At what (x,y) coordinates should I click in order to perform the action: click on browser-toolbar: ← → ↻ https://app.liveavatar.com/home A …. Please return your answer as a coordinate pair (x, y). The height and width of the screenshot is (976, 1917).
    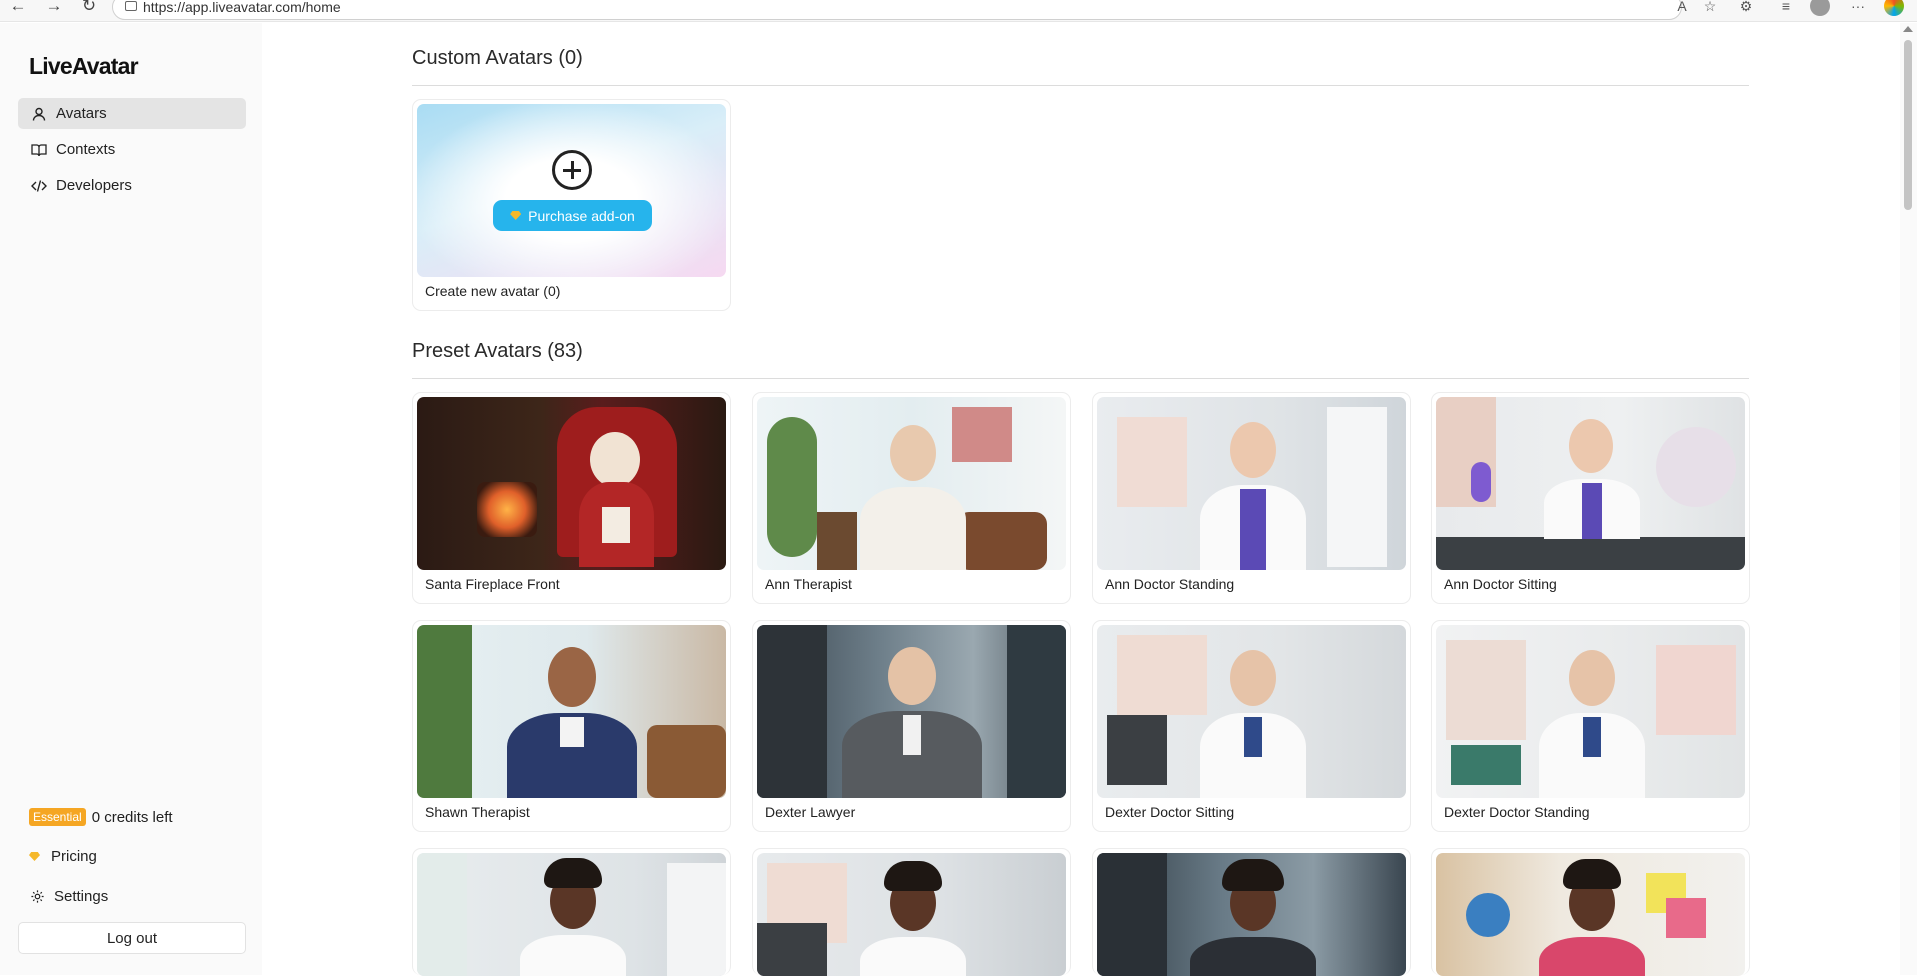
    Looking at the image, I should click on (958, 11).